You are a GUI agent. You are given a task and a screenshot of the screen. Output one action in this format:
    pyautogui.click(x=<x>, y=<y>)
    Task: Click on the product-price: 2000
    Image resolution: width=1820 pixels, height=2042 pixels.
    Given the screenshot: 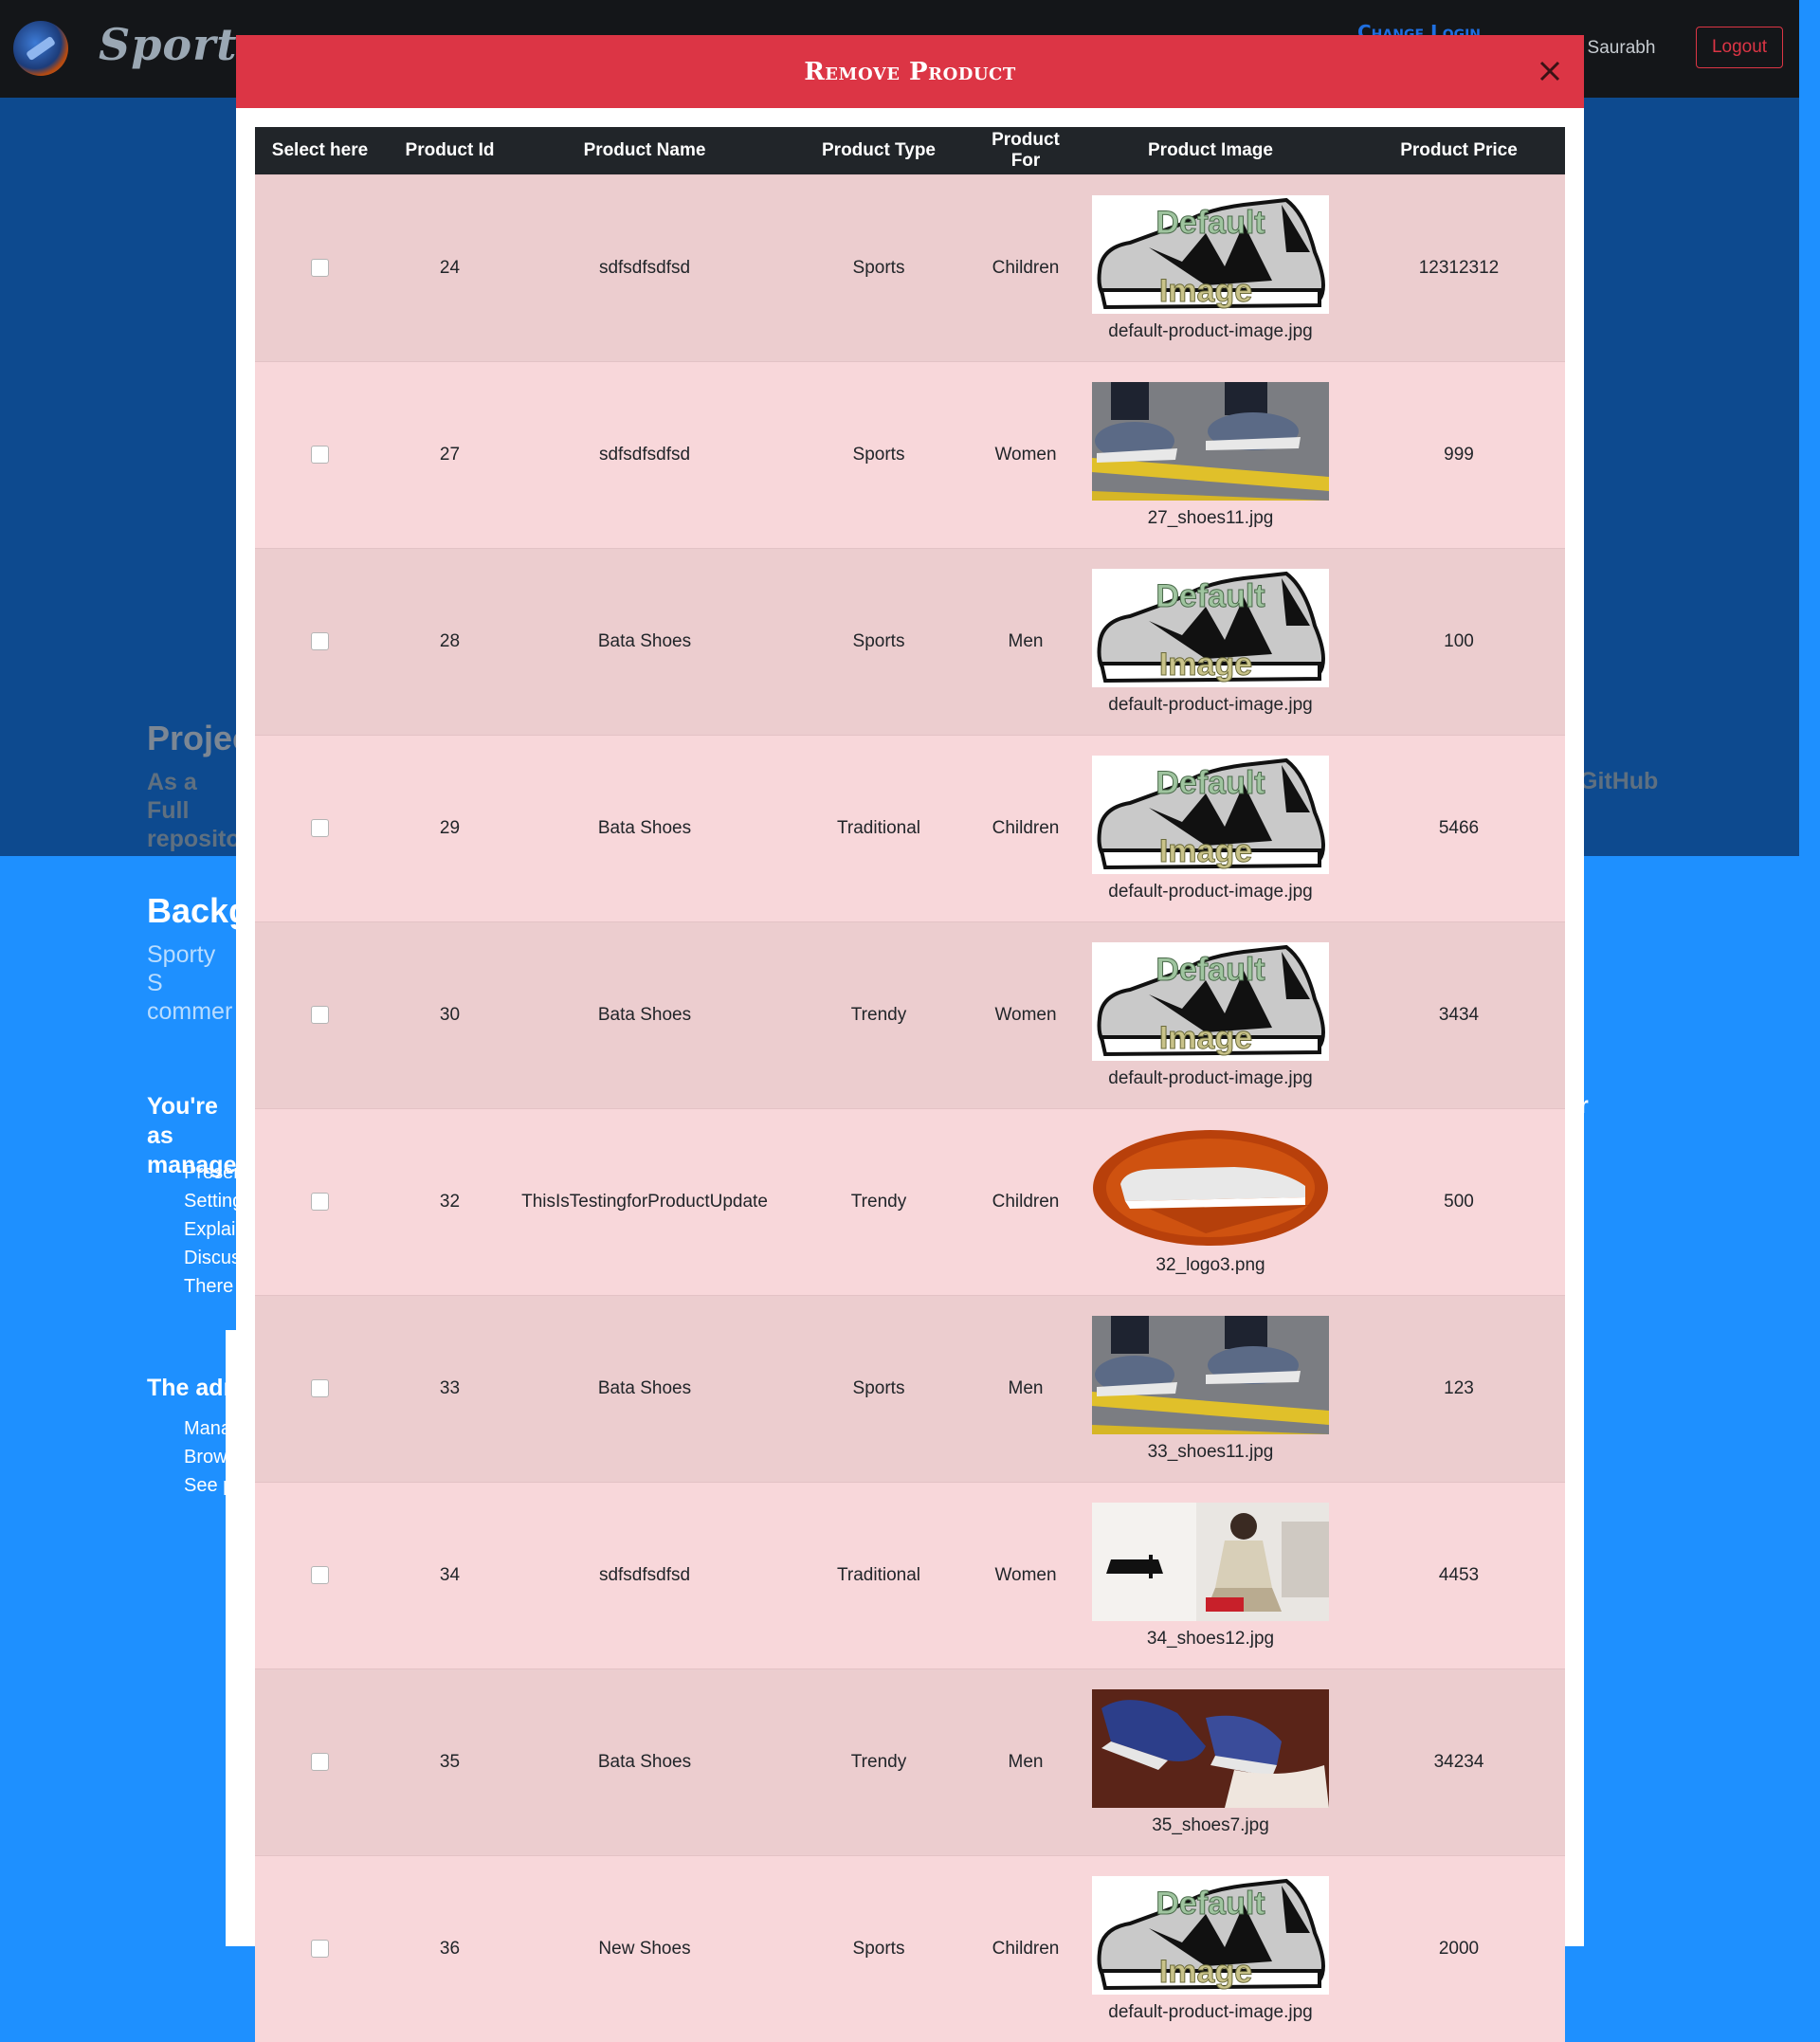 What is the action you would take?
    pyautogui.click(x=1459, y=1949)
    